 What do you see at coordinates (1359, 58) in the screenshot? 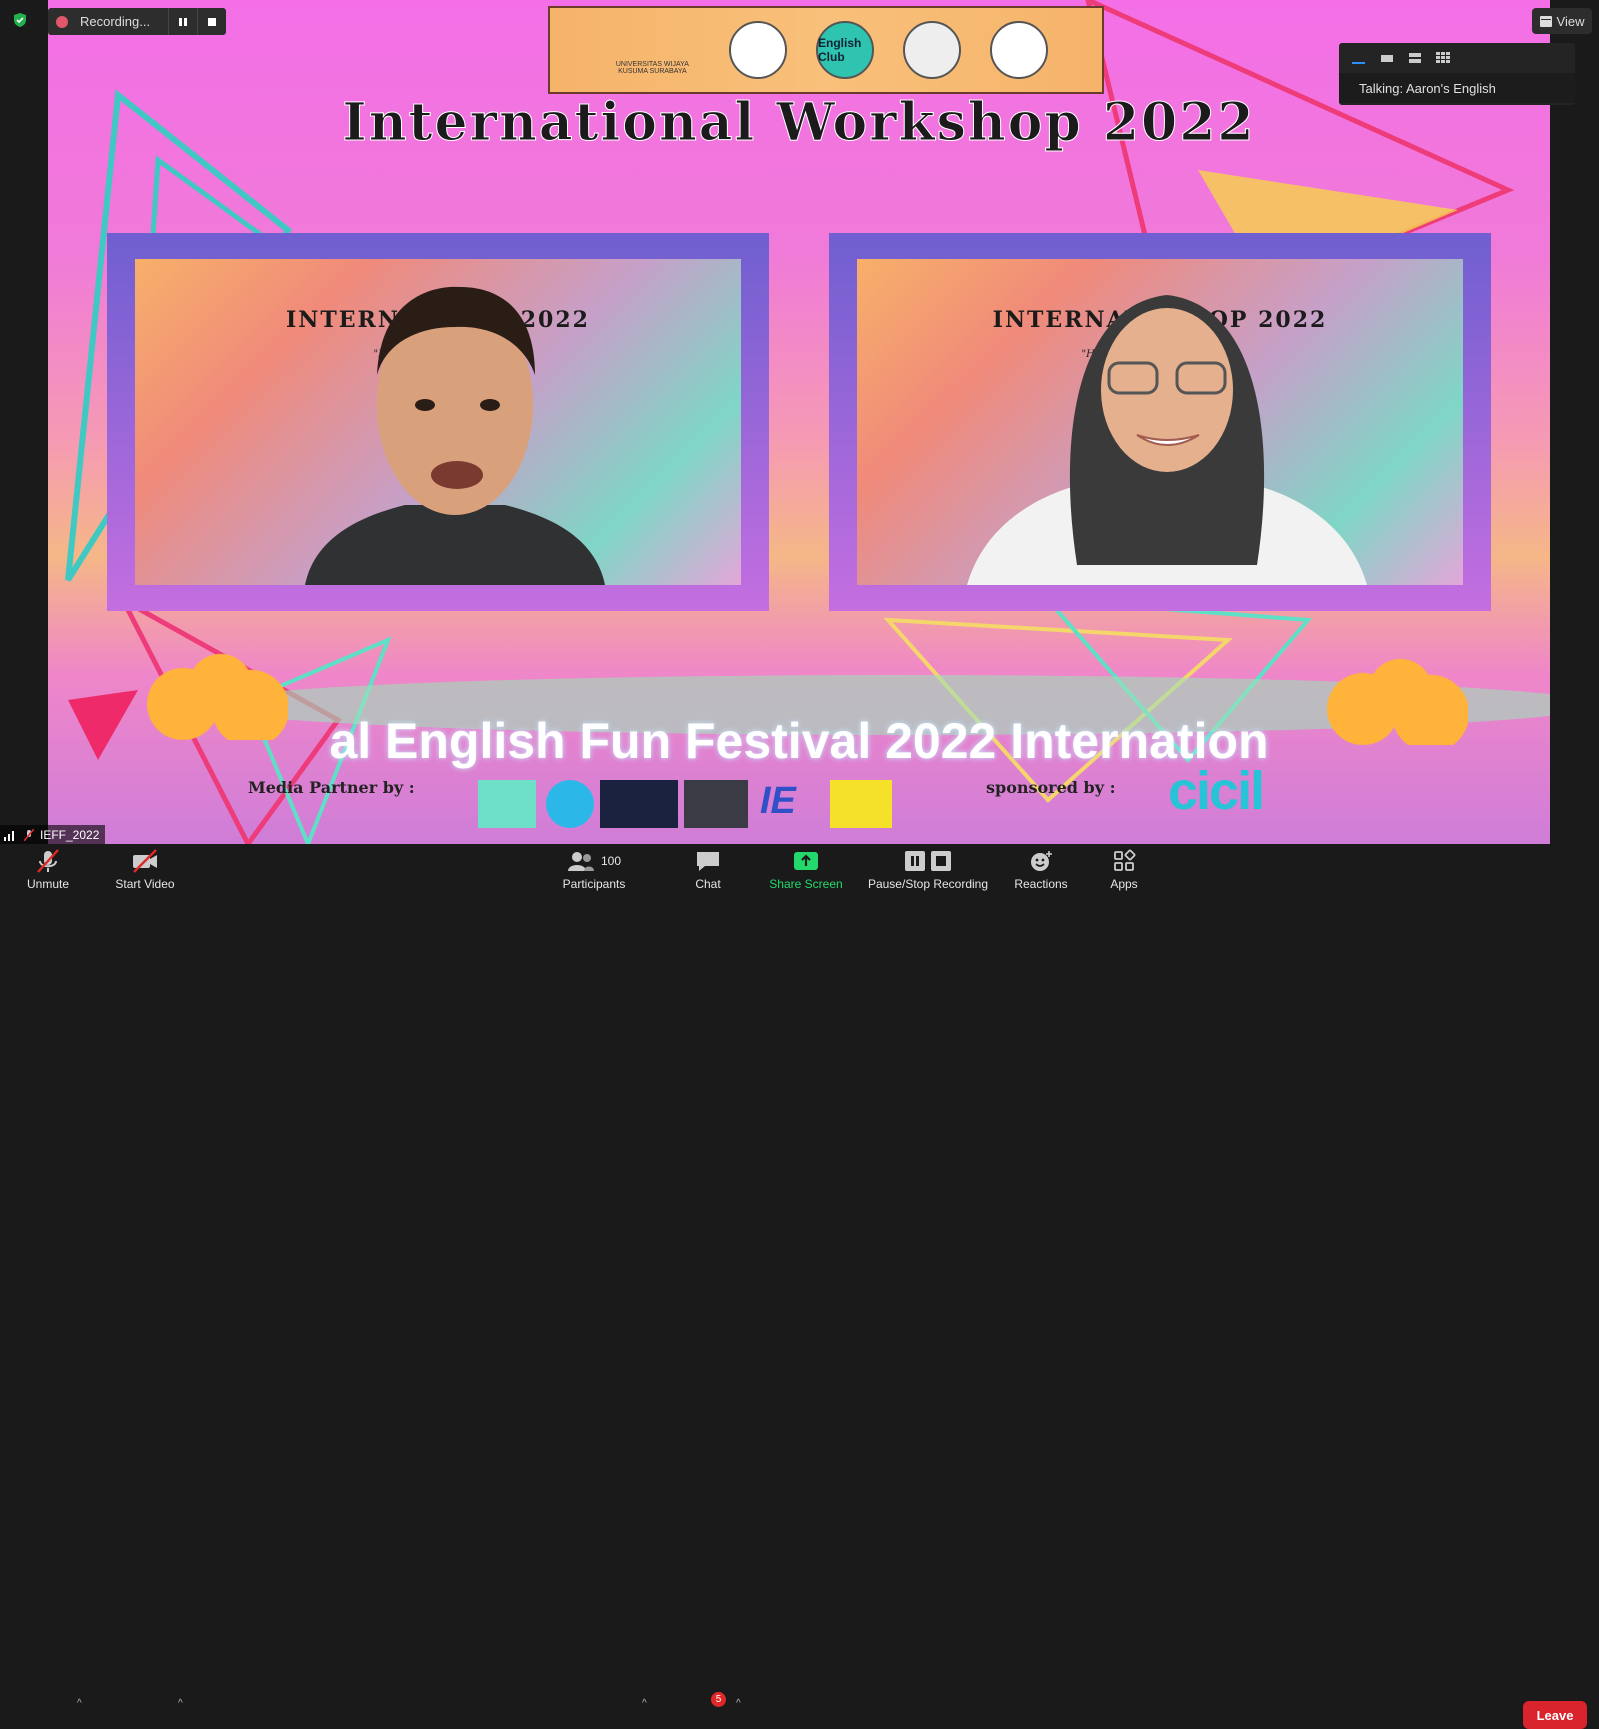
I see `minimize-icon` at bounding box center [1359, 58].